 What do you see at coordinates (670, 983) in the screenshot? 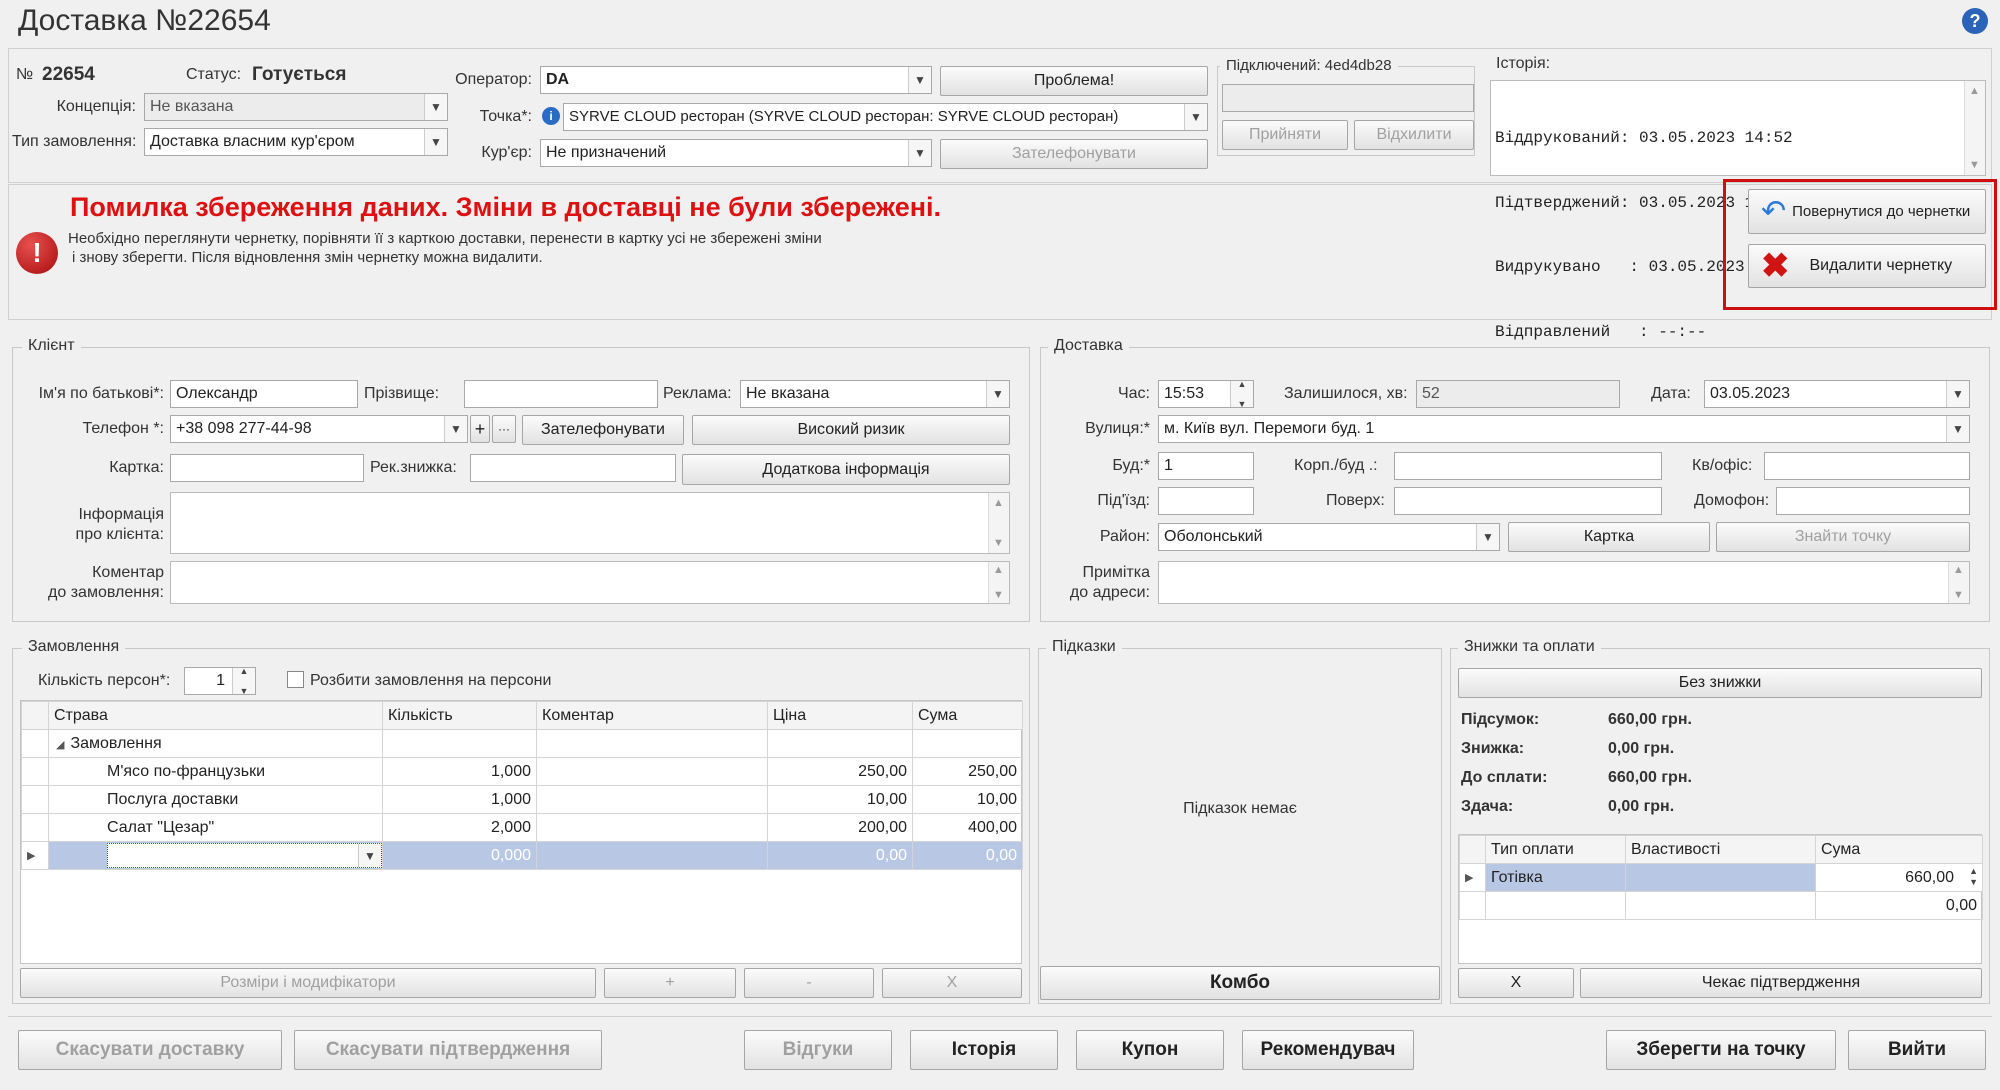
I see `plus-button: +` at bounding box center [670, 983].